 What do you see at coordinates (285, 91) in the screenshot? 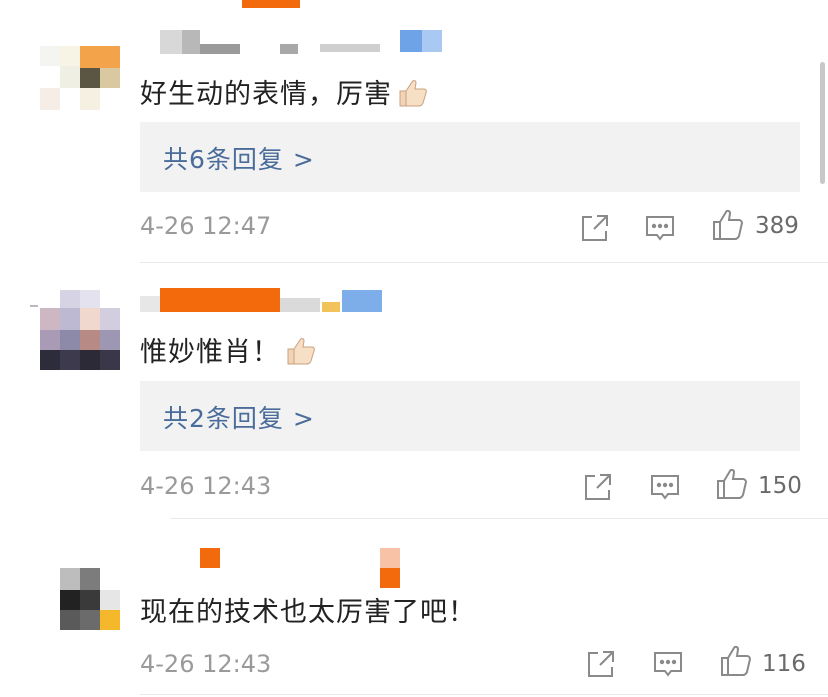
I see `comment-text: 好生动的表情，厉害` at bounding box center [285, 91].